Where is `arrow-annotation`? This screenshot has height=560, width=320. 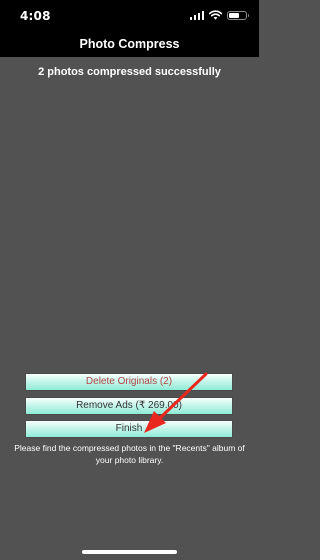 arrow-annotation is located at coordinates (176, 402).